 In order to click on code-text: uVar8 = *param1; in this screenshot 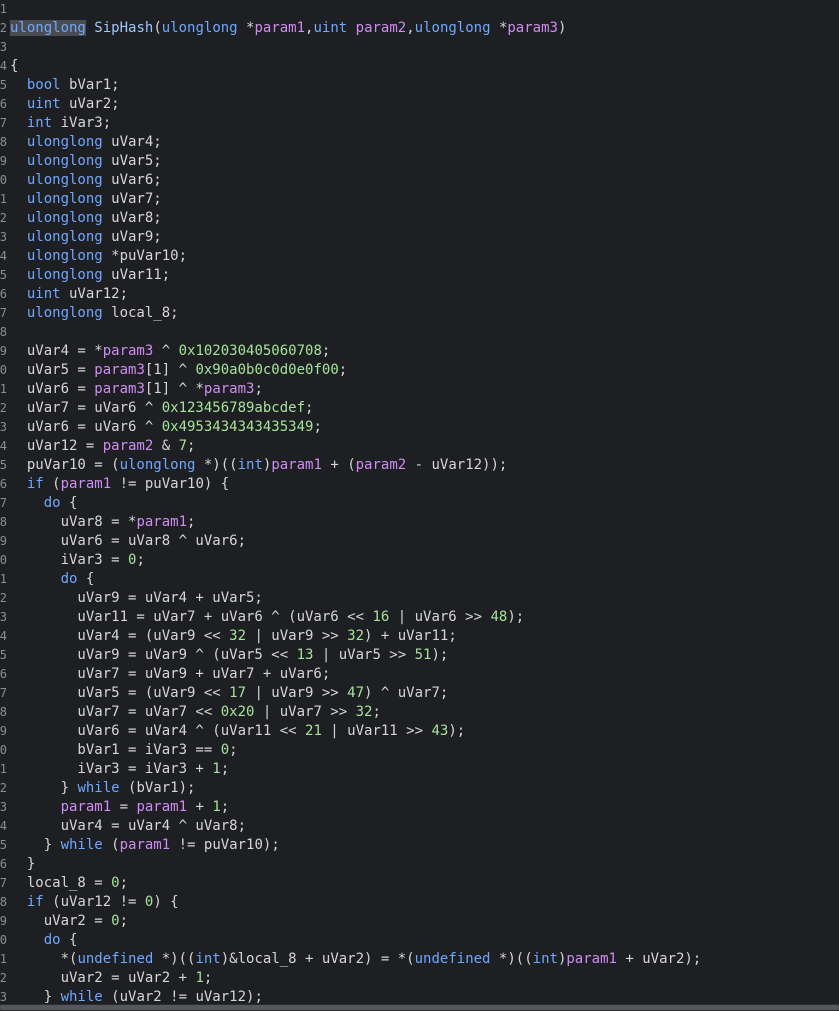, I will do `click(103, 522)`.